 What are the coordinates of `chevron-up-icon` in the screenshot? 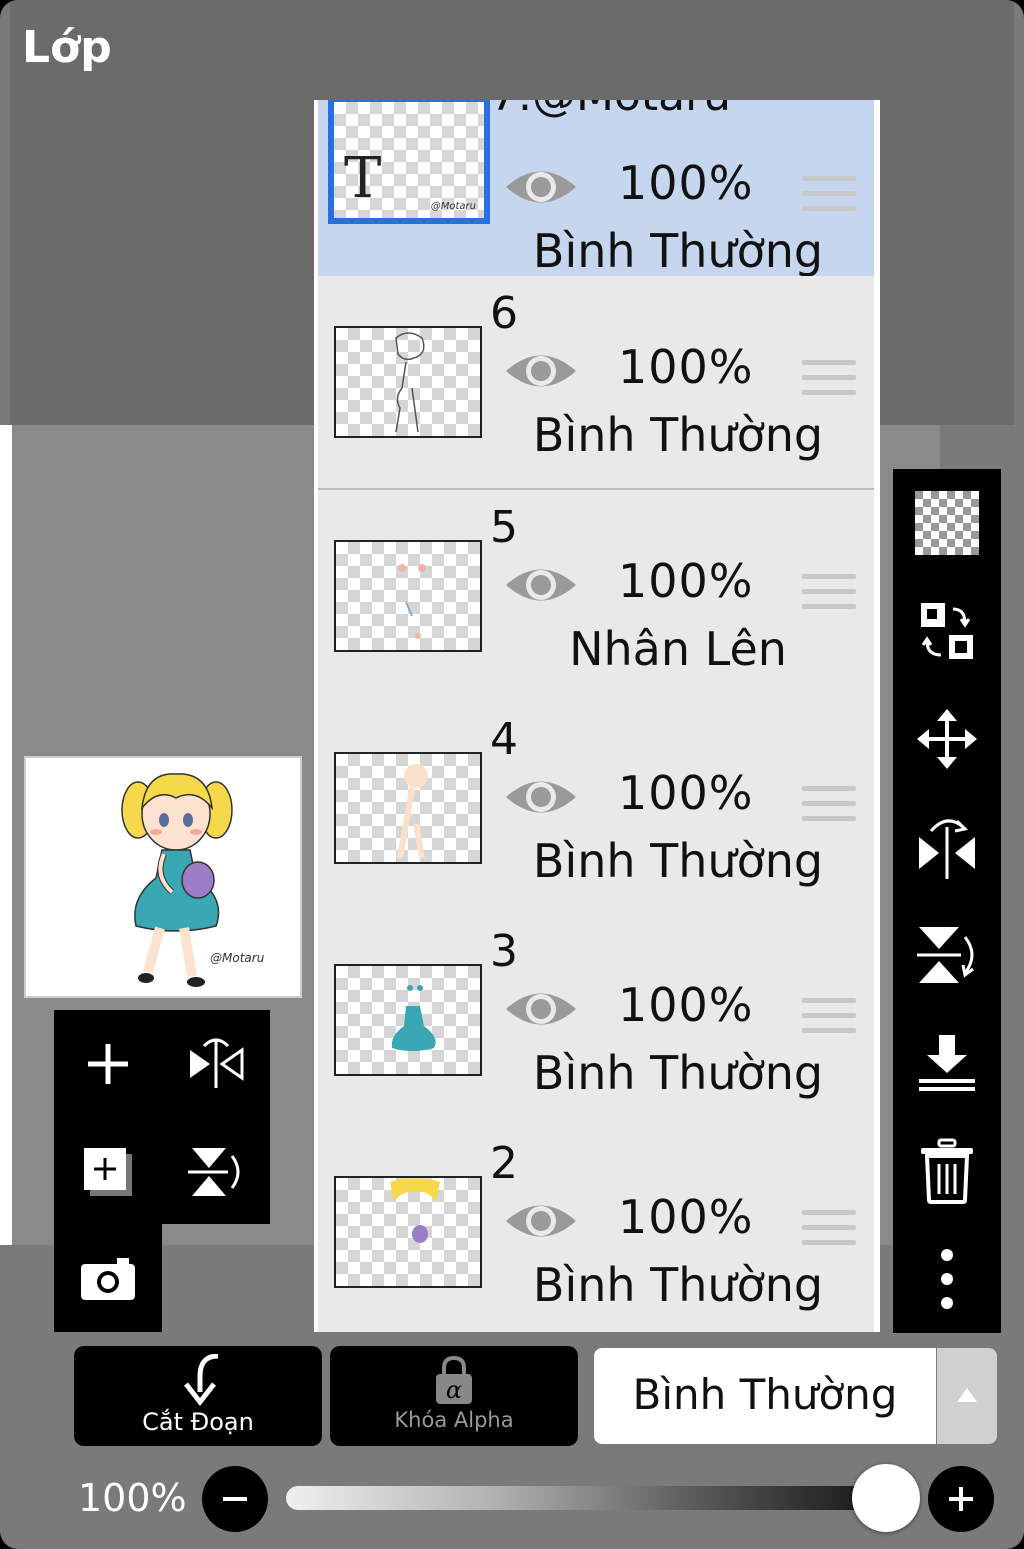 It's located at (967, 1395).